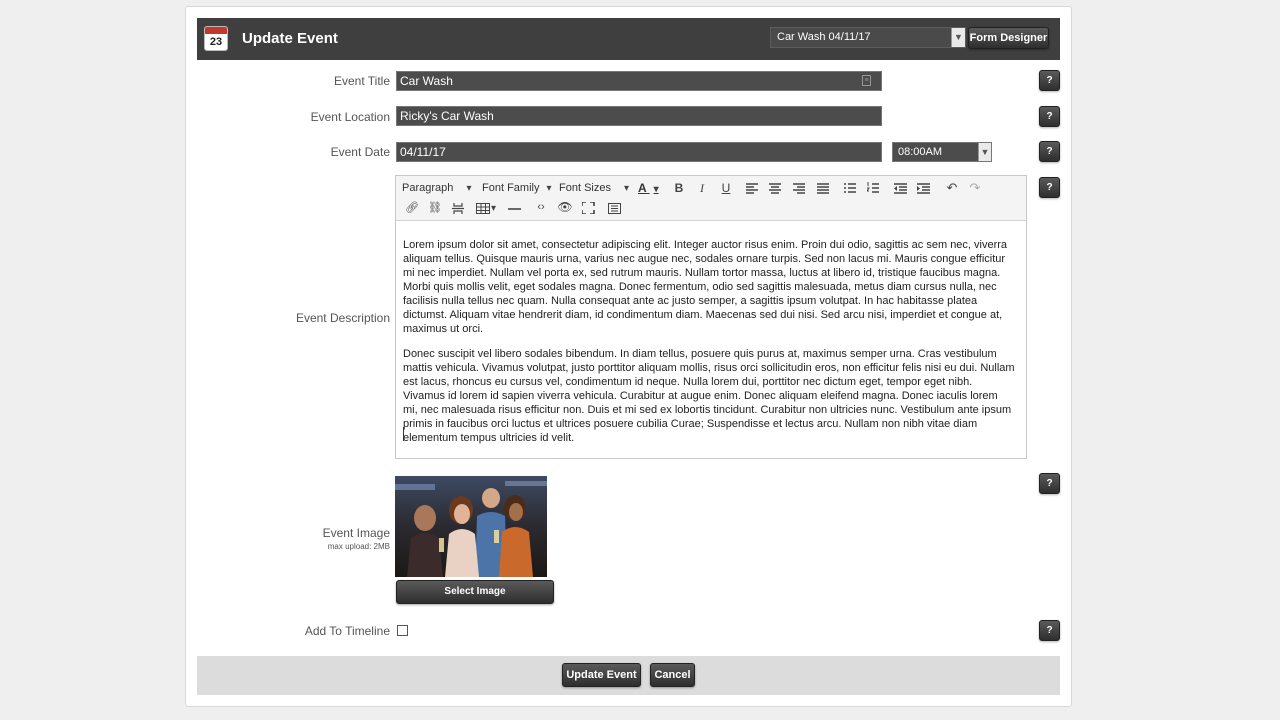  Describe the element at coordinates (585, 188) in the screenshot. I see `font-sizes-label: Font Sizes` at that location.